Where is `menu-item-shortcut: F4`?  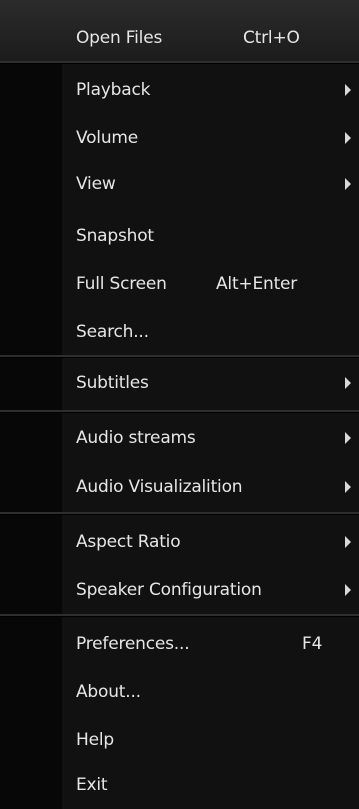
menu-item-shortcut: F4 is located at coordinates (312, 644).